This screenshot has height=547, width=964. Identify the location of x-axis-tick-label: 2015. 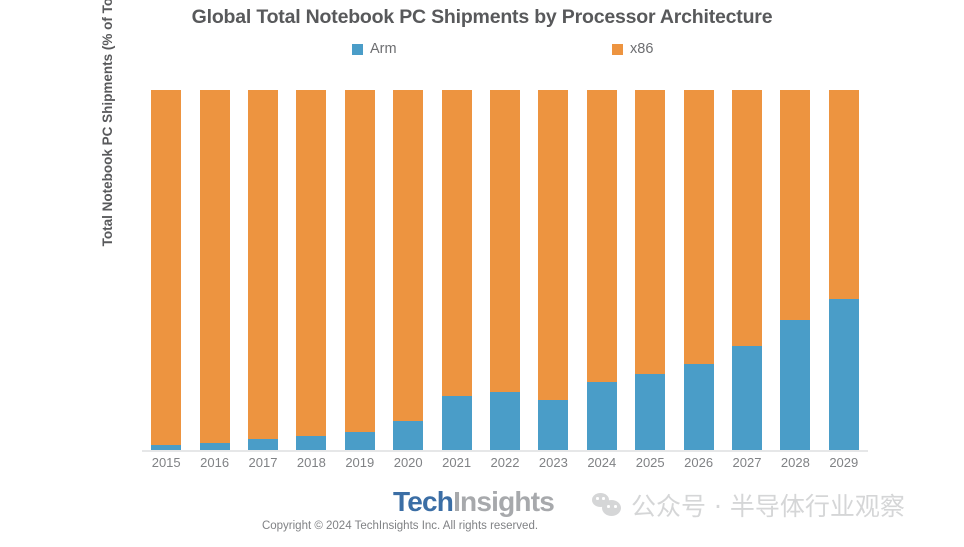
(166, 462).